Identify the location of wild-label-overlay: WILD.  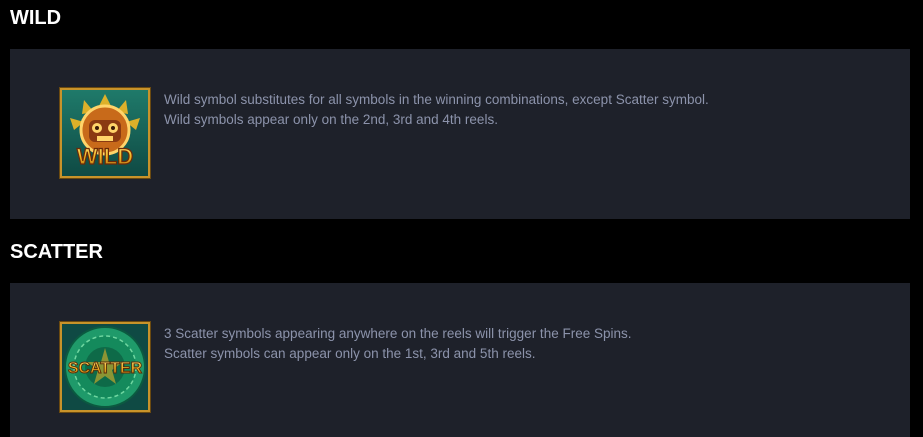
(104, 156).